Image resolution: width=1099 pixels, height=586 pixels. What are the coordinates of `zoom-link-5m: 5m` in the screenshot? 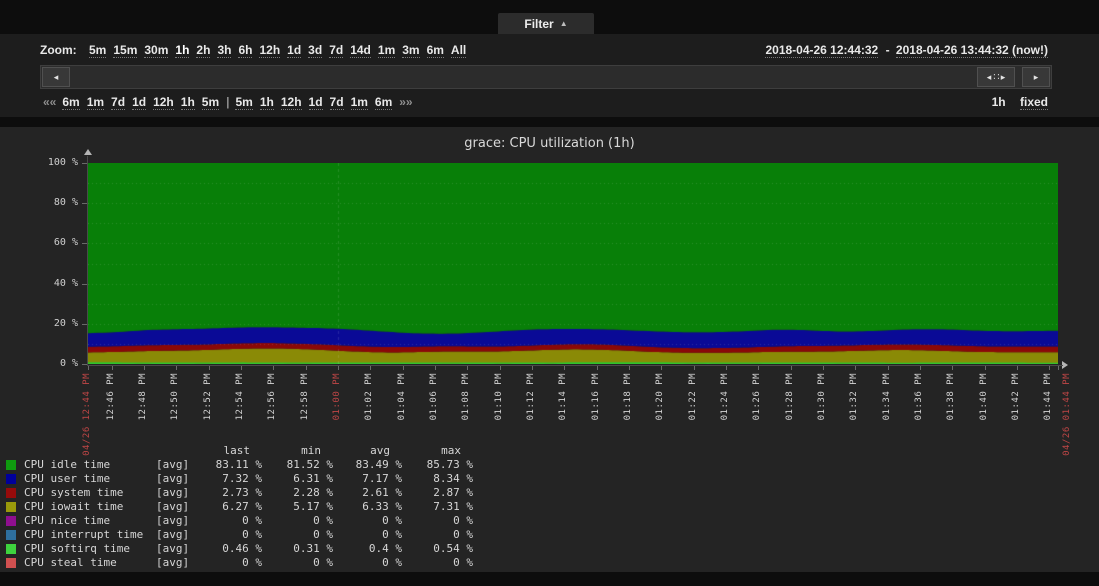 It's located at (98, 50).